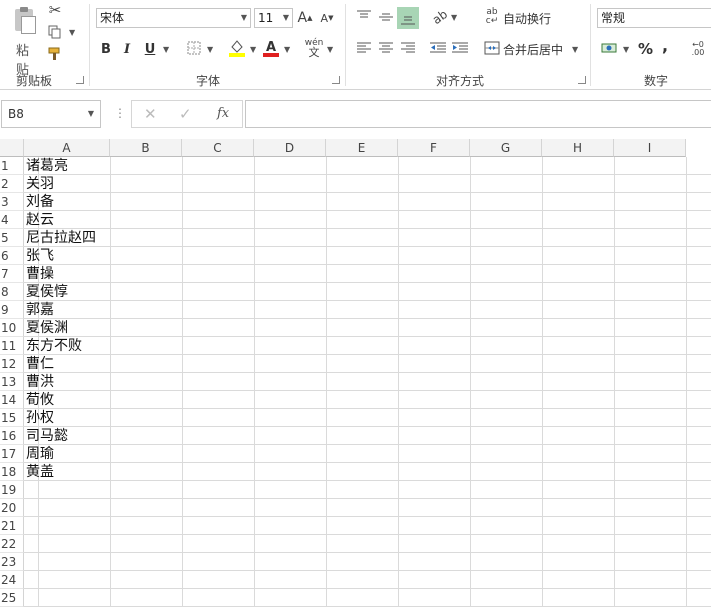 This screenshot has width=711, height=607. What do you see at coordinates (12, 526) in the screenshot?
I see `row-header-21: 21` at bounding box center [12, 526].